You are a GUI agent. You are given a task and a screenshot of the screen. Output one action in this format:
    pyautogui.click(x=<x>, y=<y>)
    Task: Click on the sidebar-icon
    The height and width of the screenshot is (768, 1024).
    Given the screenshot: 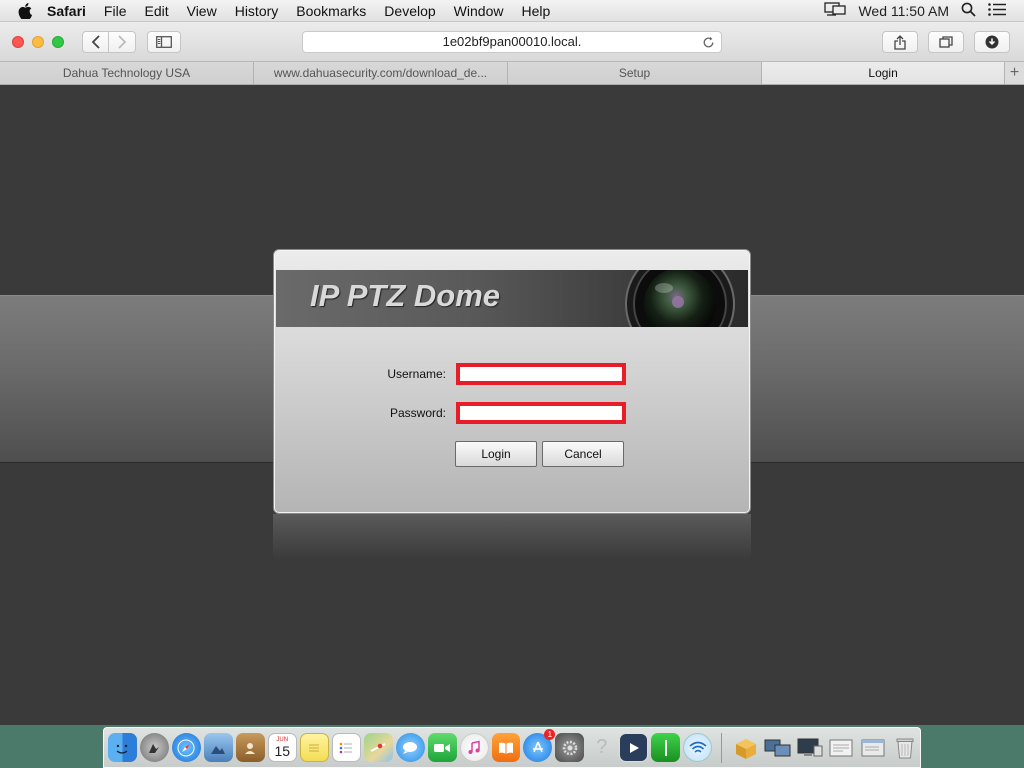 What is the action you would take?
    pyautogui.click(x=164, y=41)
    